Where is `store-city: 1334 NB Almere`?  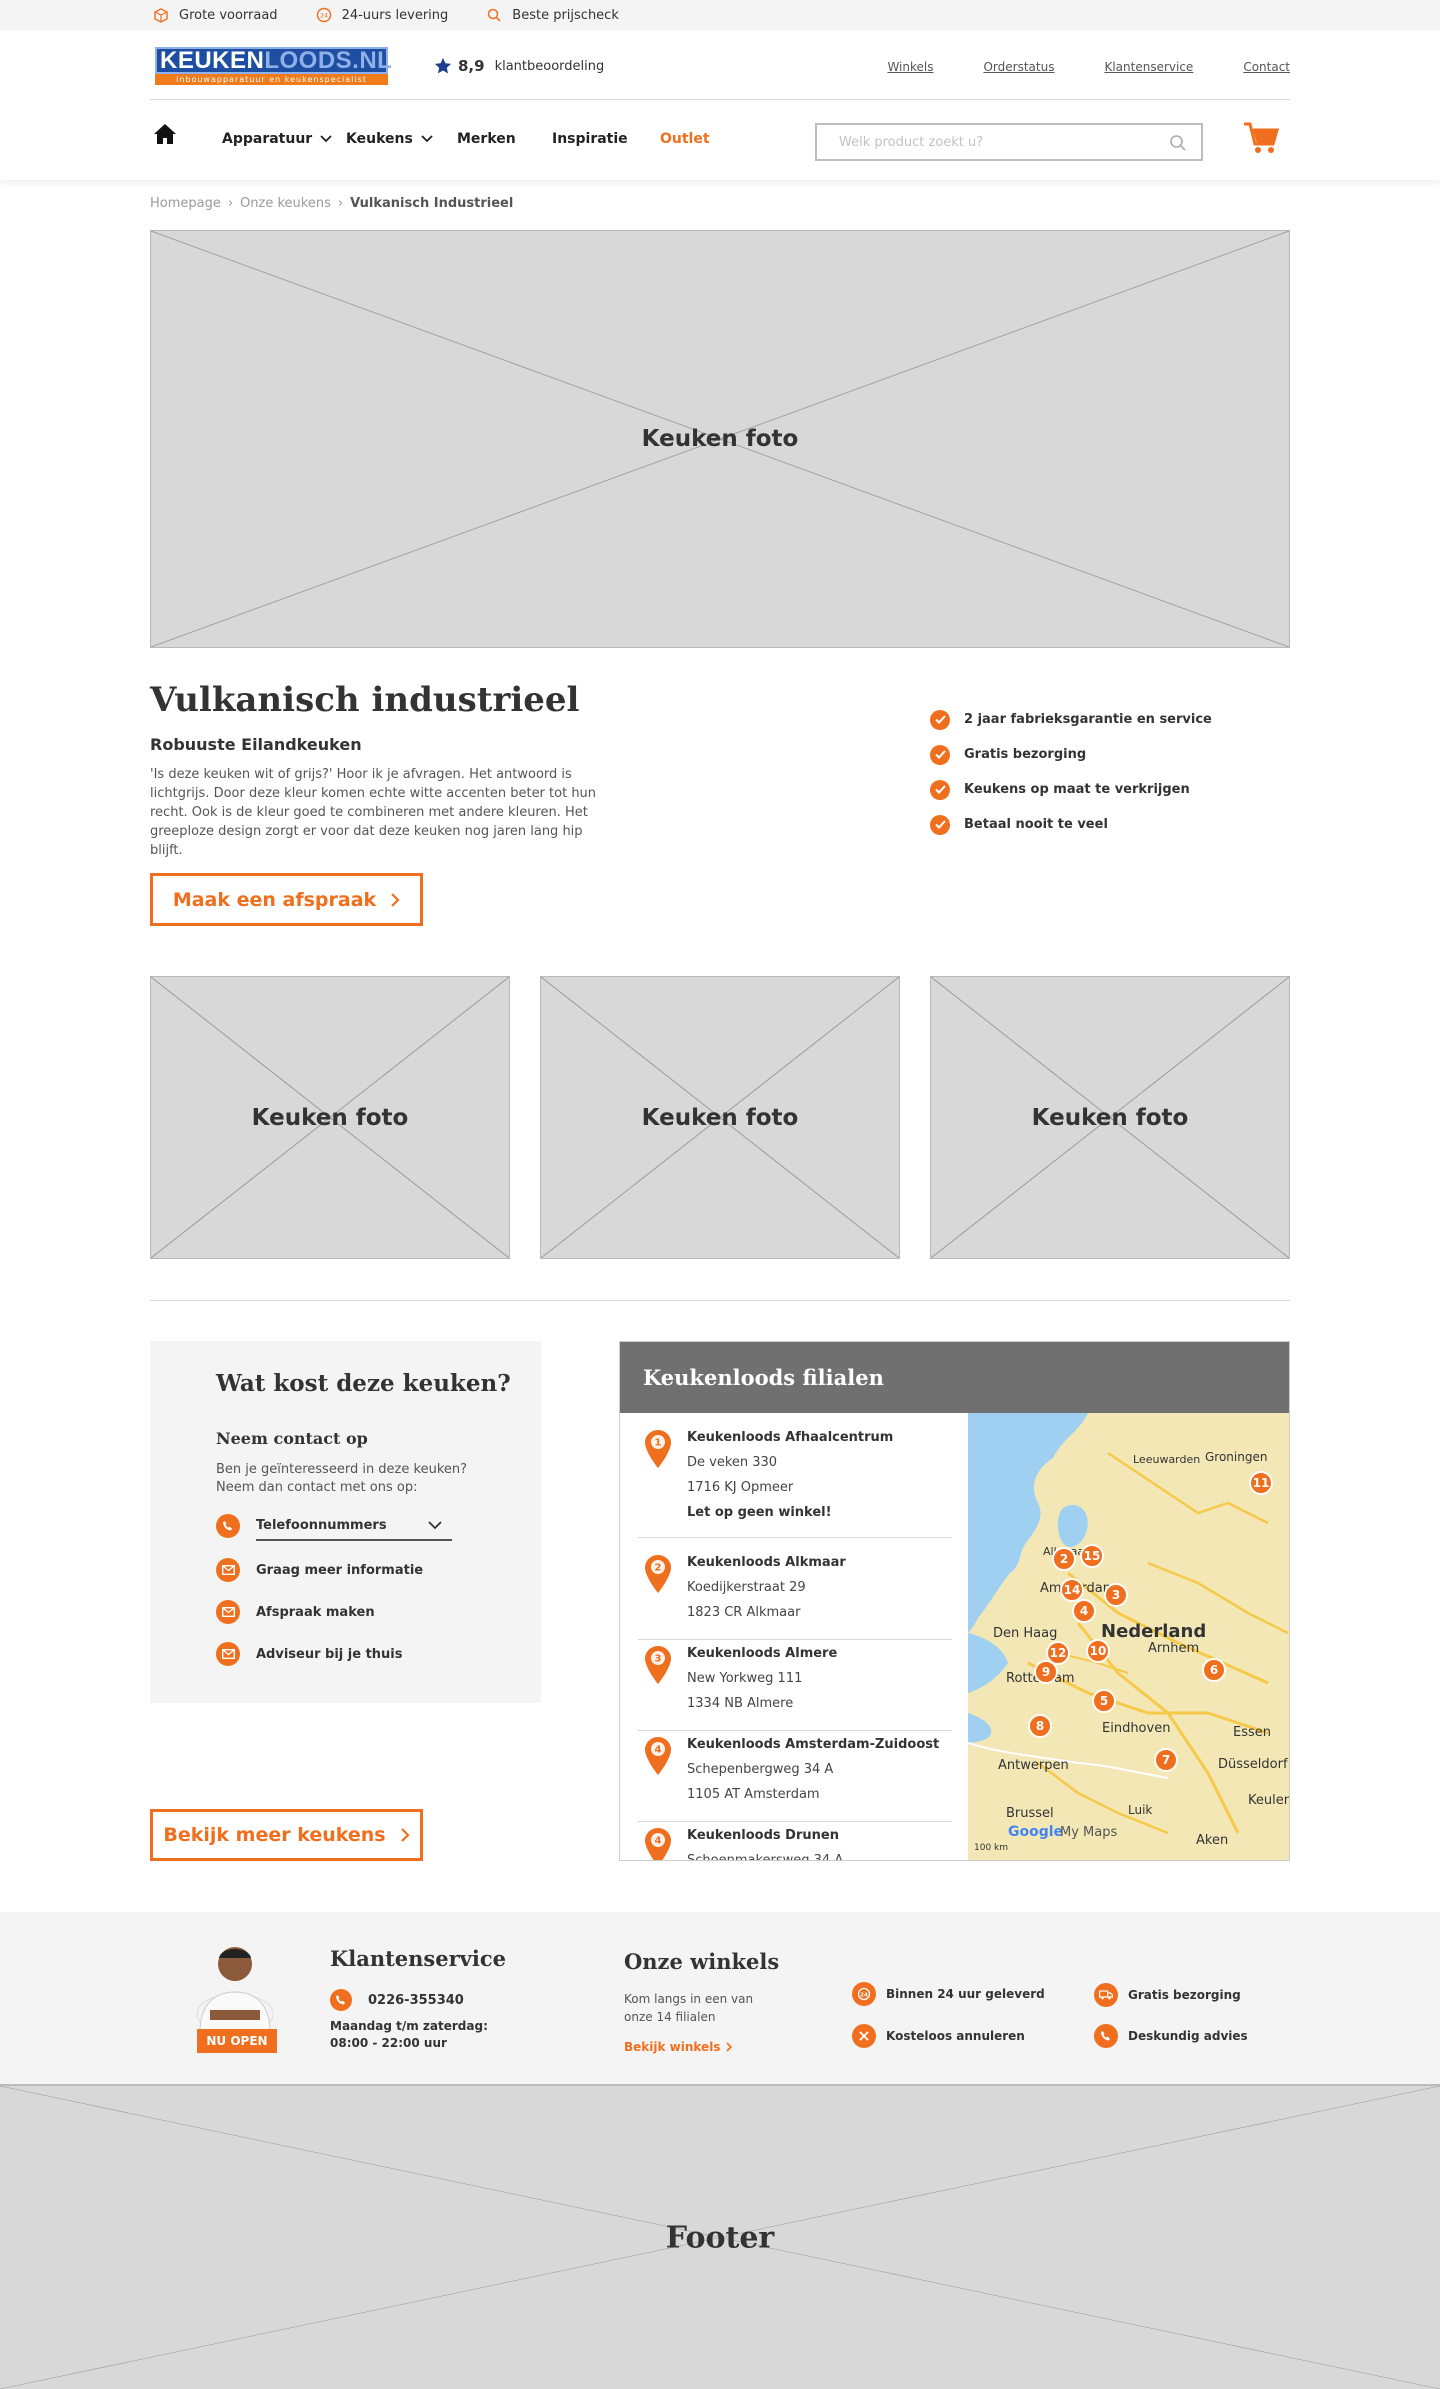
store-city: 1334 NB Almere is located at coordinates (740, 1703).